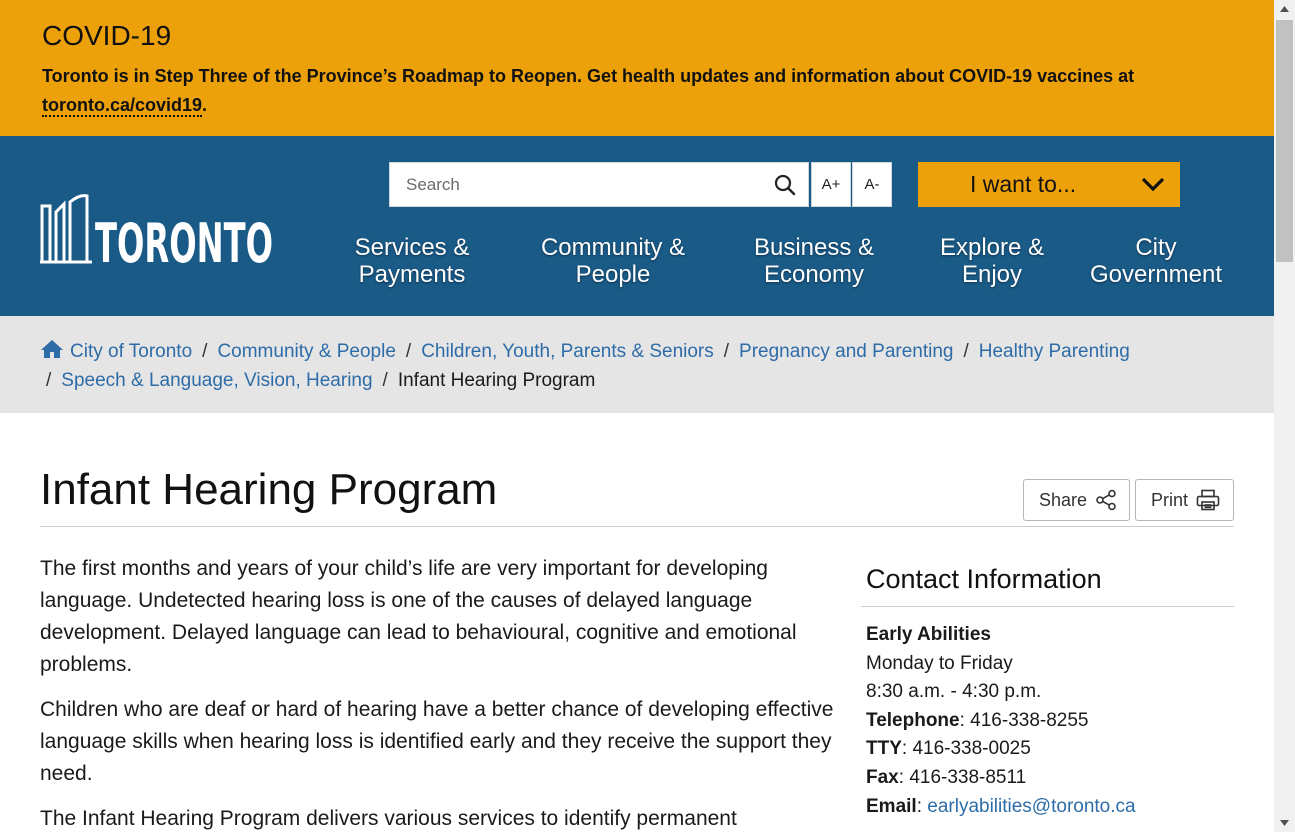  Describe the element at coordinates (205, 105) in the screenshot. I see `covid-text-end: .` at that location.